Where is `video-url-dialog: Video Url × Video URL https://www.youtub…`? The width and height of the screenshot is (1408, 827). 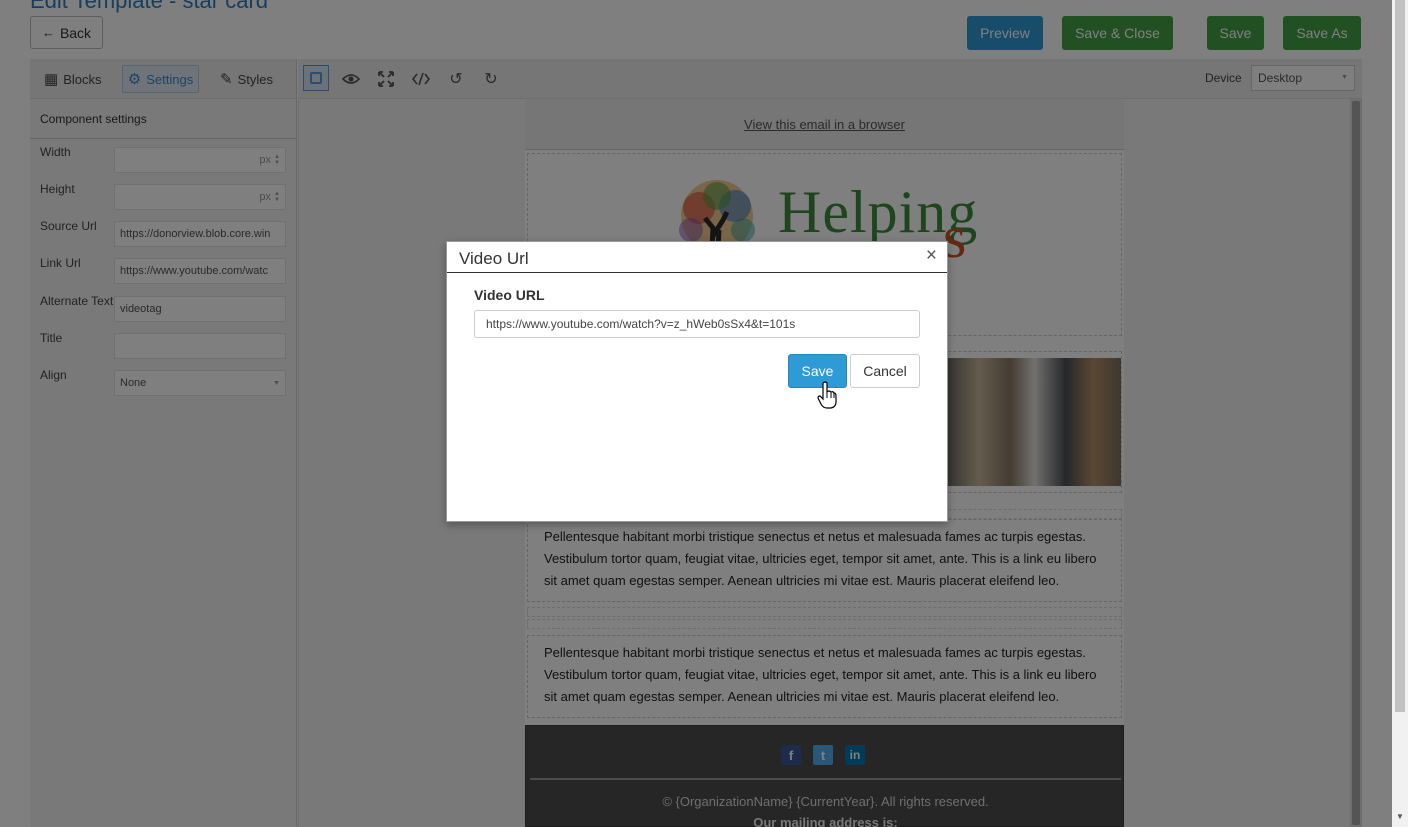 video-url-dialog: Video Url × Video URL https://www.youtub… is located at coordinates (697, 381).